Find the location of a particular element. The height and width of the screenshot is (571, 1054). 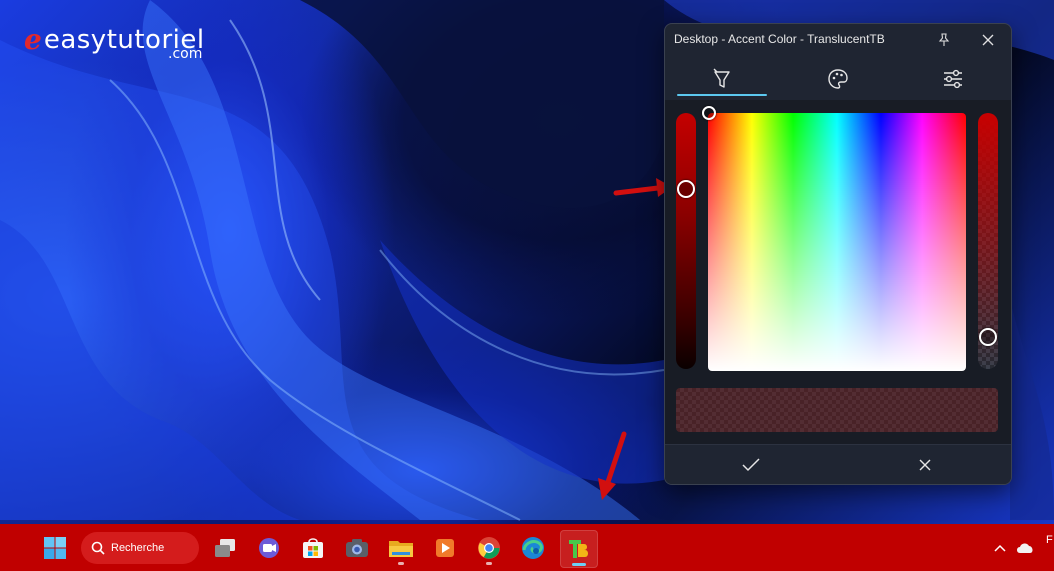

chrome-icon is located at coordinates (489, 548).